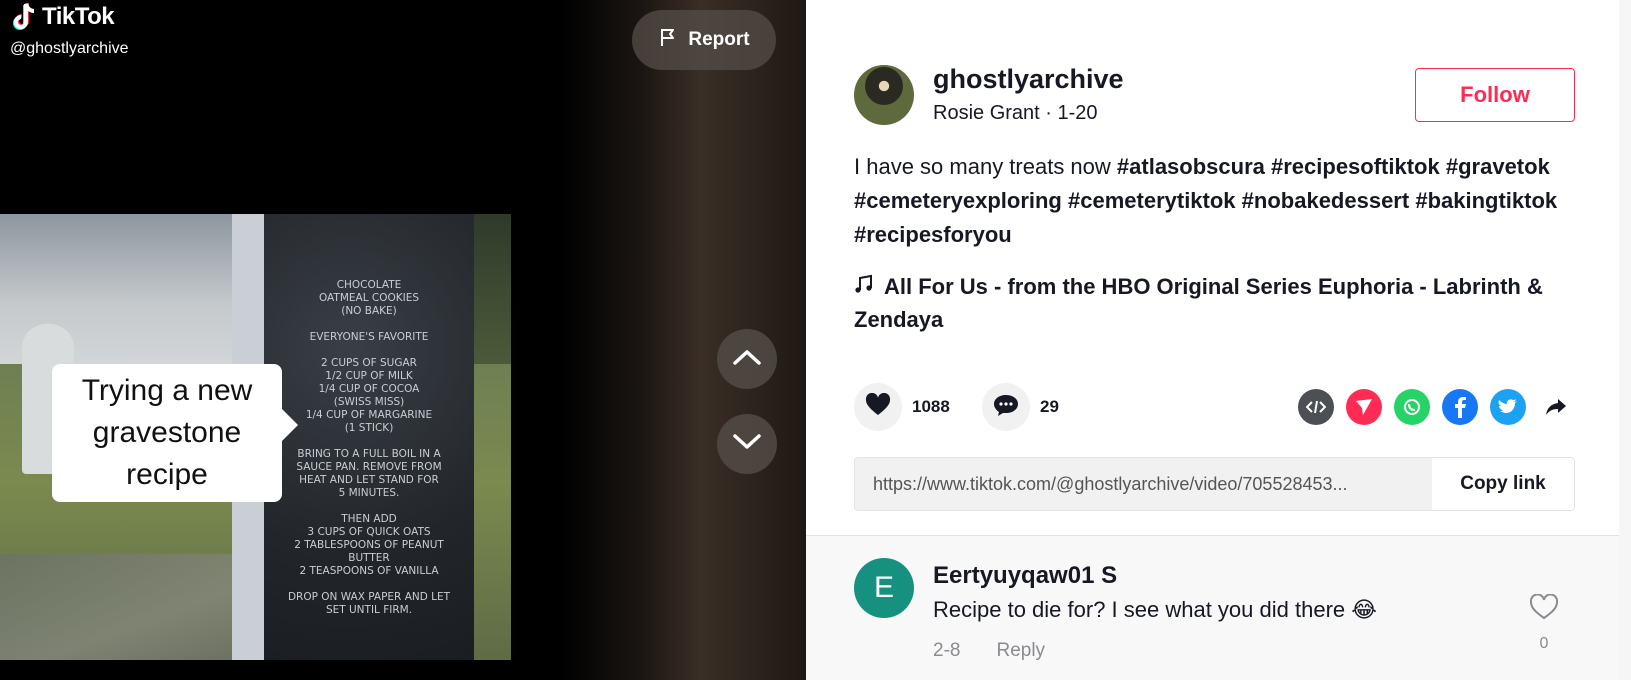 The height and width of the screenshot is (680, 1631). Describe the element at coordinates (1436, 407) in the screenshot. I see `share-icons` at that location.